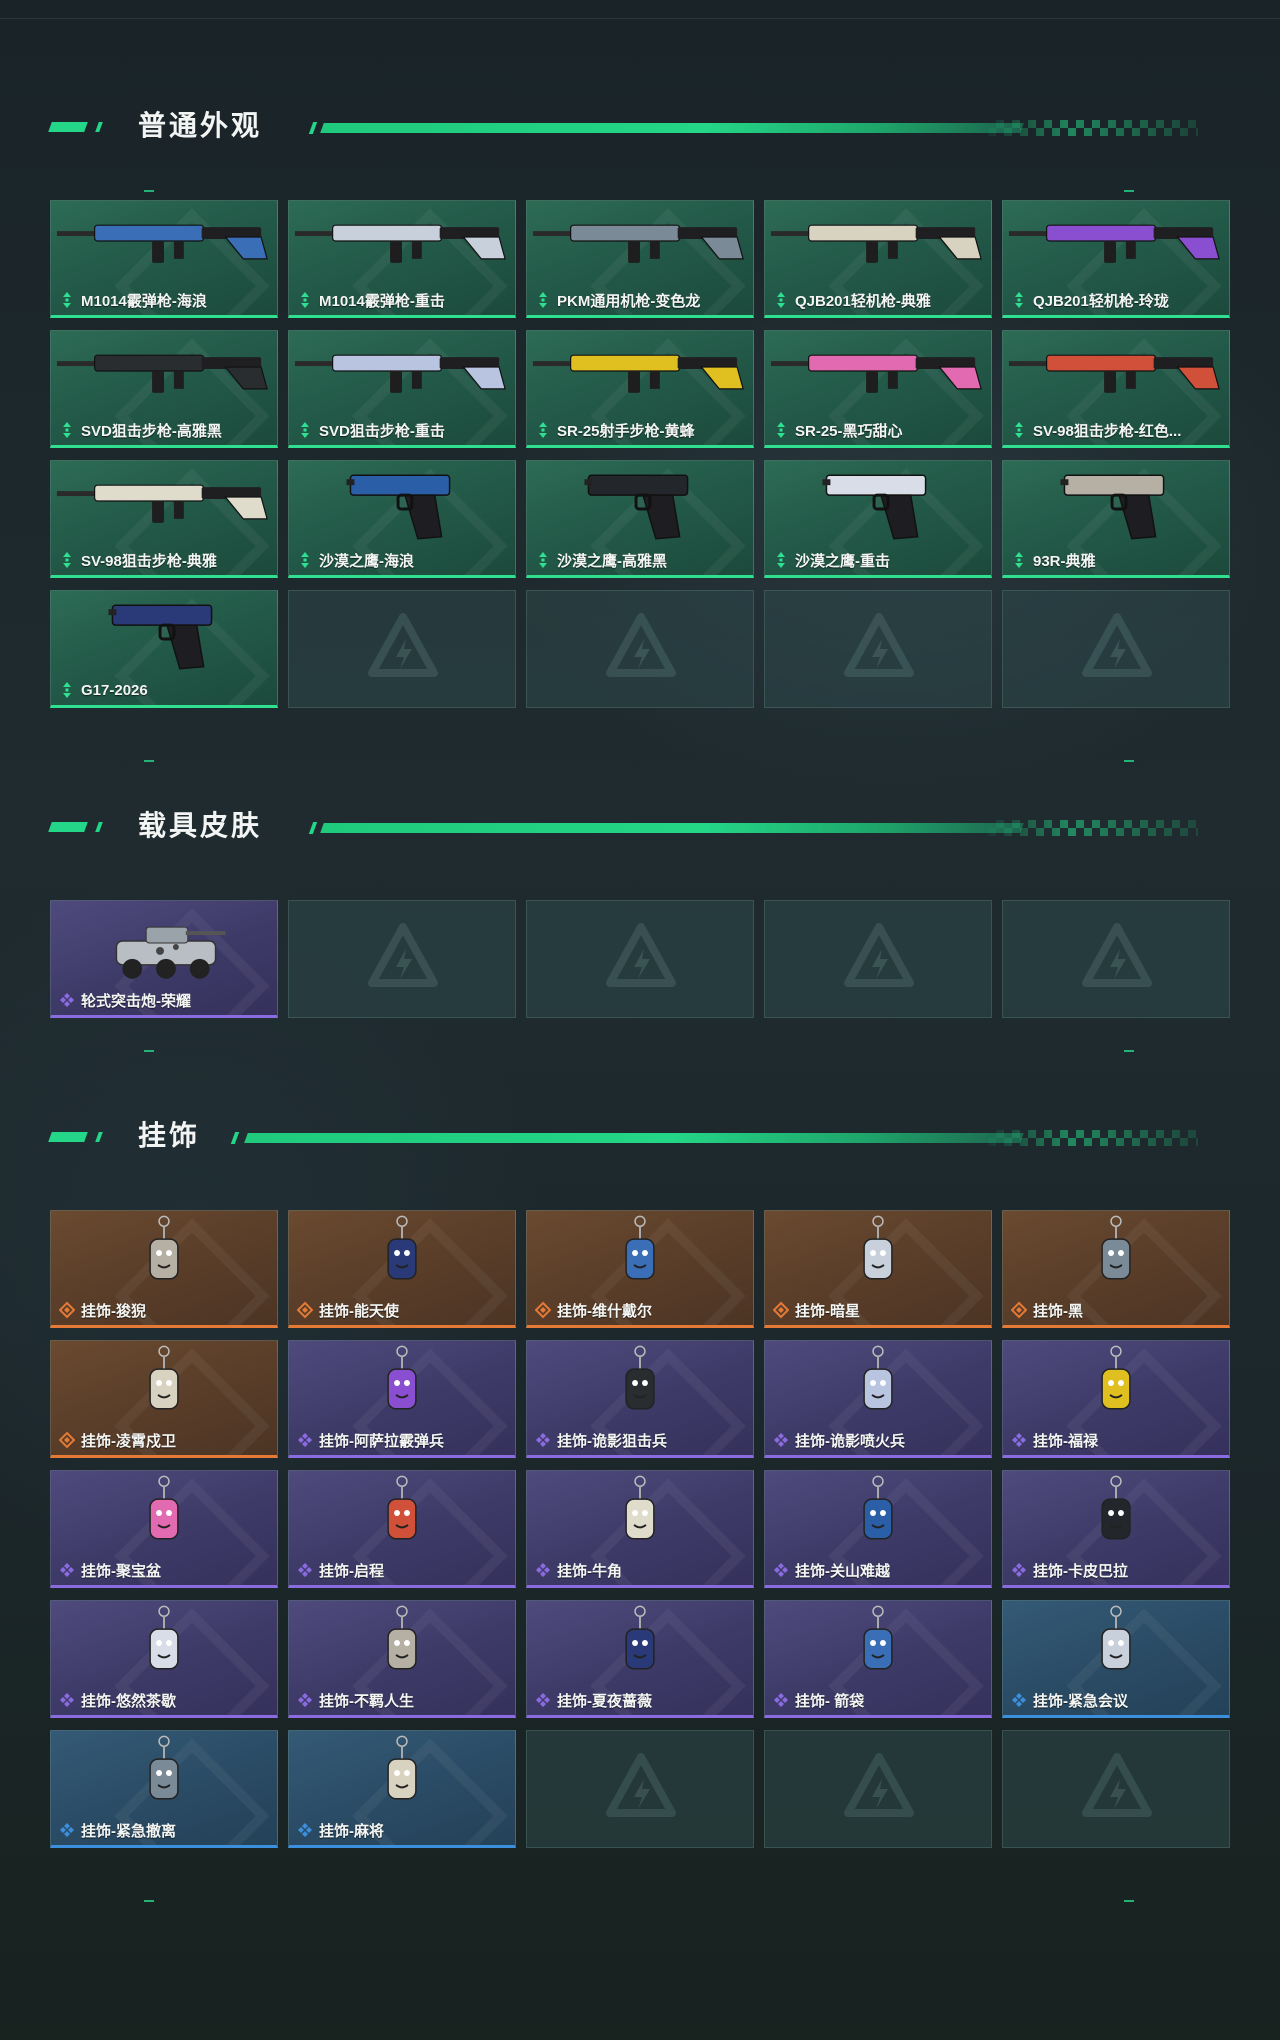  I want to click on item-label: G17-2026, so click(165, 690).